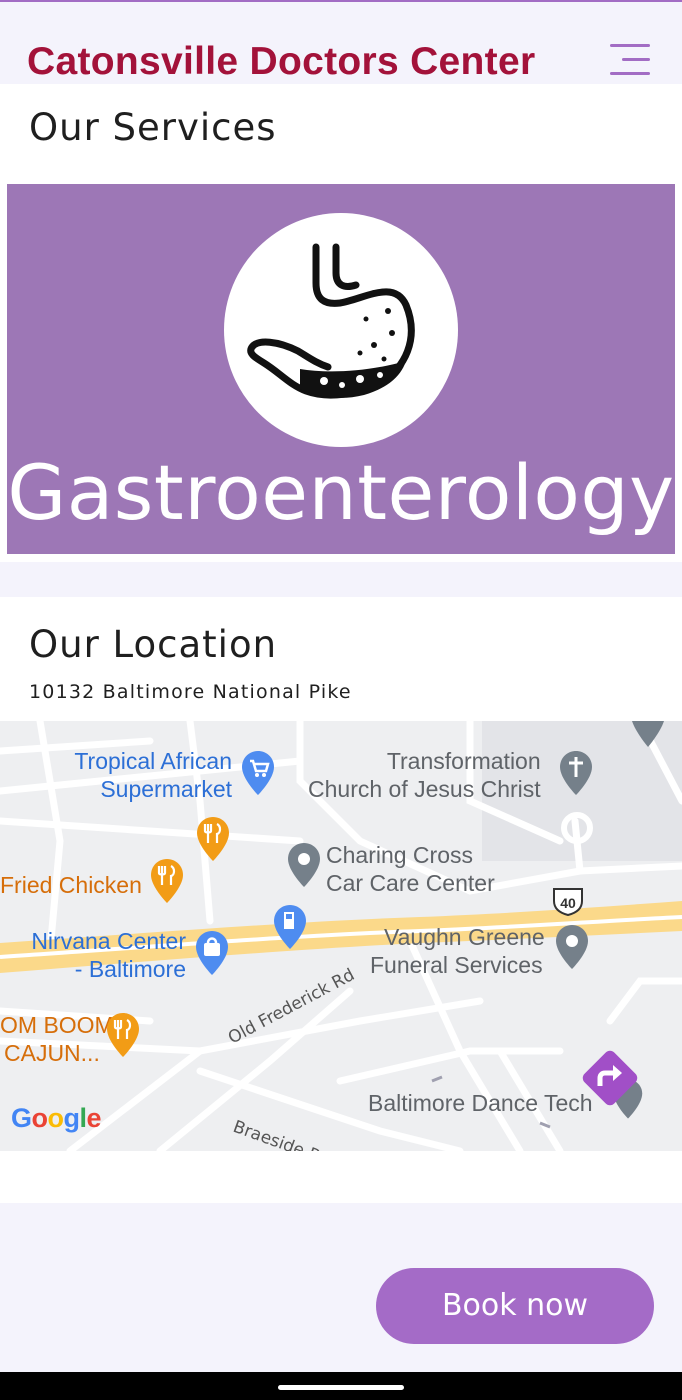 The height and width of the screenshot is (1400, 682). Describe the element at coordinates (568, 903) in the screenshot. I see `svg-text: 40` at that location.